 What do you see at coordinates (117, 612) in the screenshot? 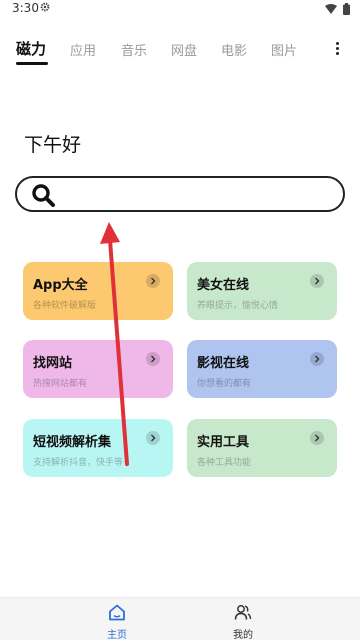
I see `home-icon` at bounding box center [117, 612].